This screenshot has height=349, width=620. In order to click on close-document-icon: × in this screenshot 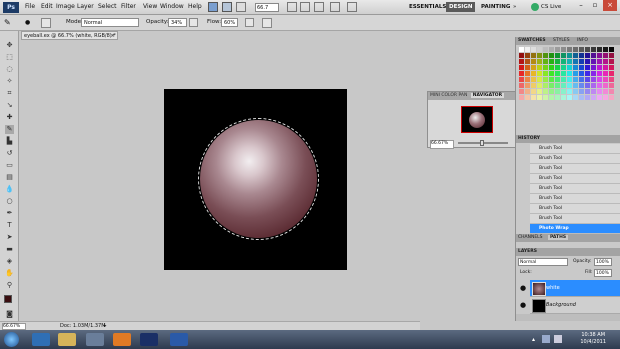, I will do `click(113, 36)`.